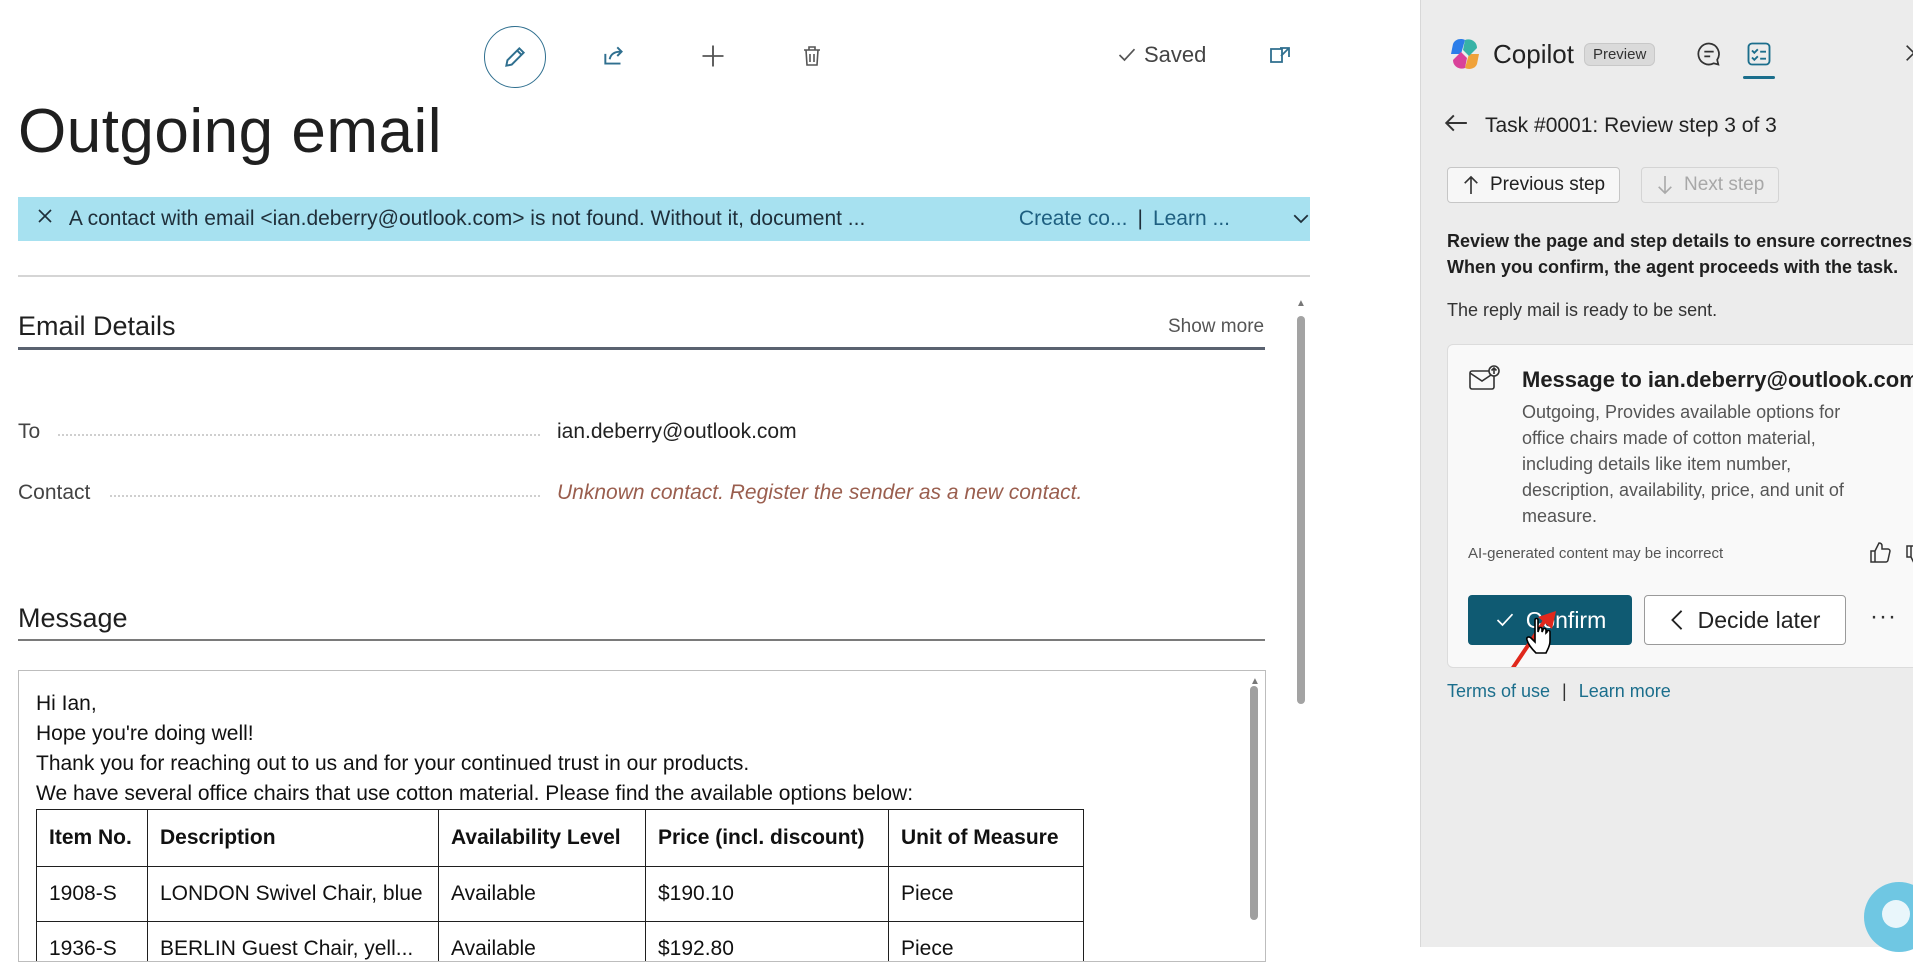 This screenshot has width=1913, height=962. Describe the element at coordinates (1631, 126) in the screenshot. I see `task-title: Task #0001: Review step 3 of 3` at that location.